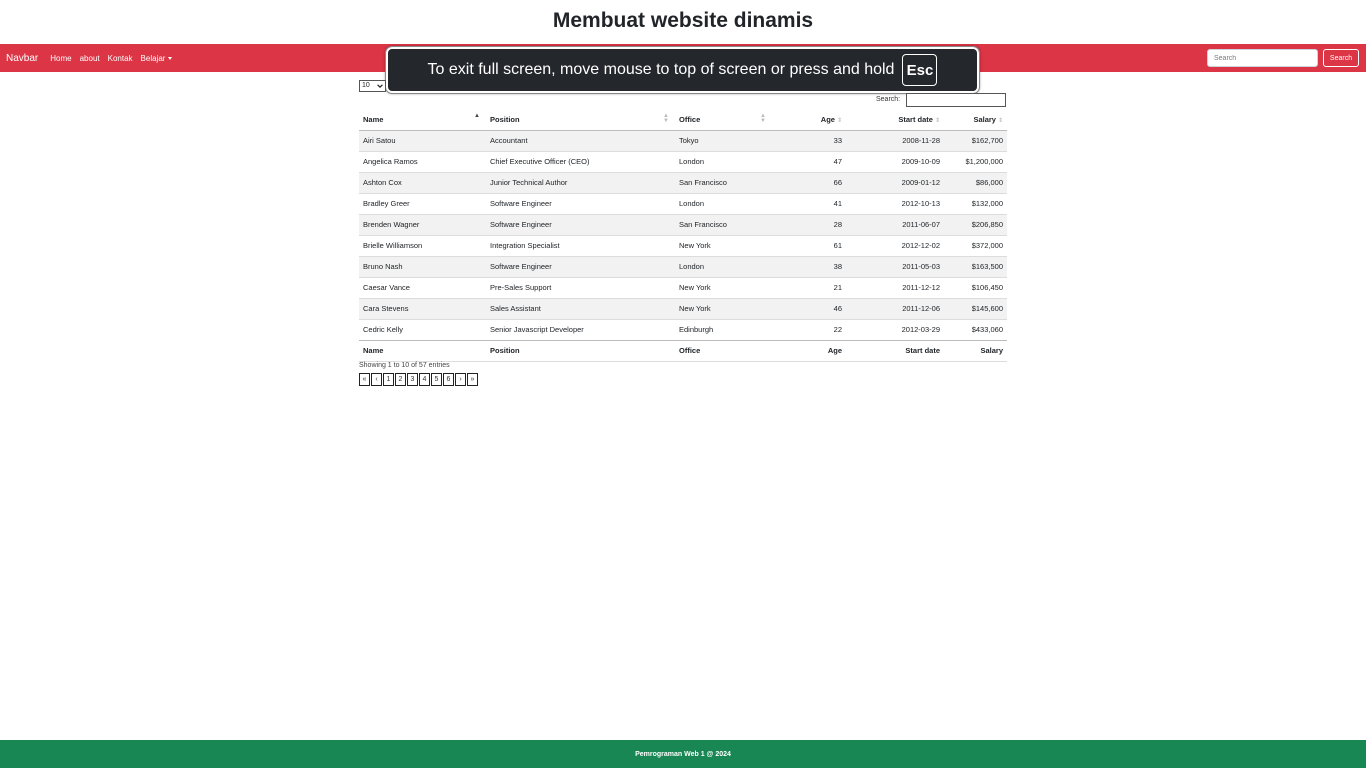 This screenshot has width=1366, height=768. What do you see at coordinates (975, 140) in the screenshot?
I see `cell-salary: $162,700` at bounding box center [975, 140].